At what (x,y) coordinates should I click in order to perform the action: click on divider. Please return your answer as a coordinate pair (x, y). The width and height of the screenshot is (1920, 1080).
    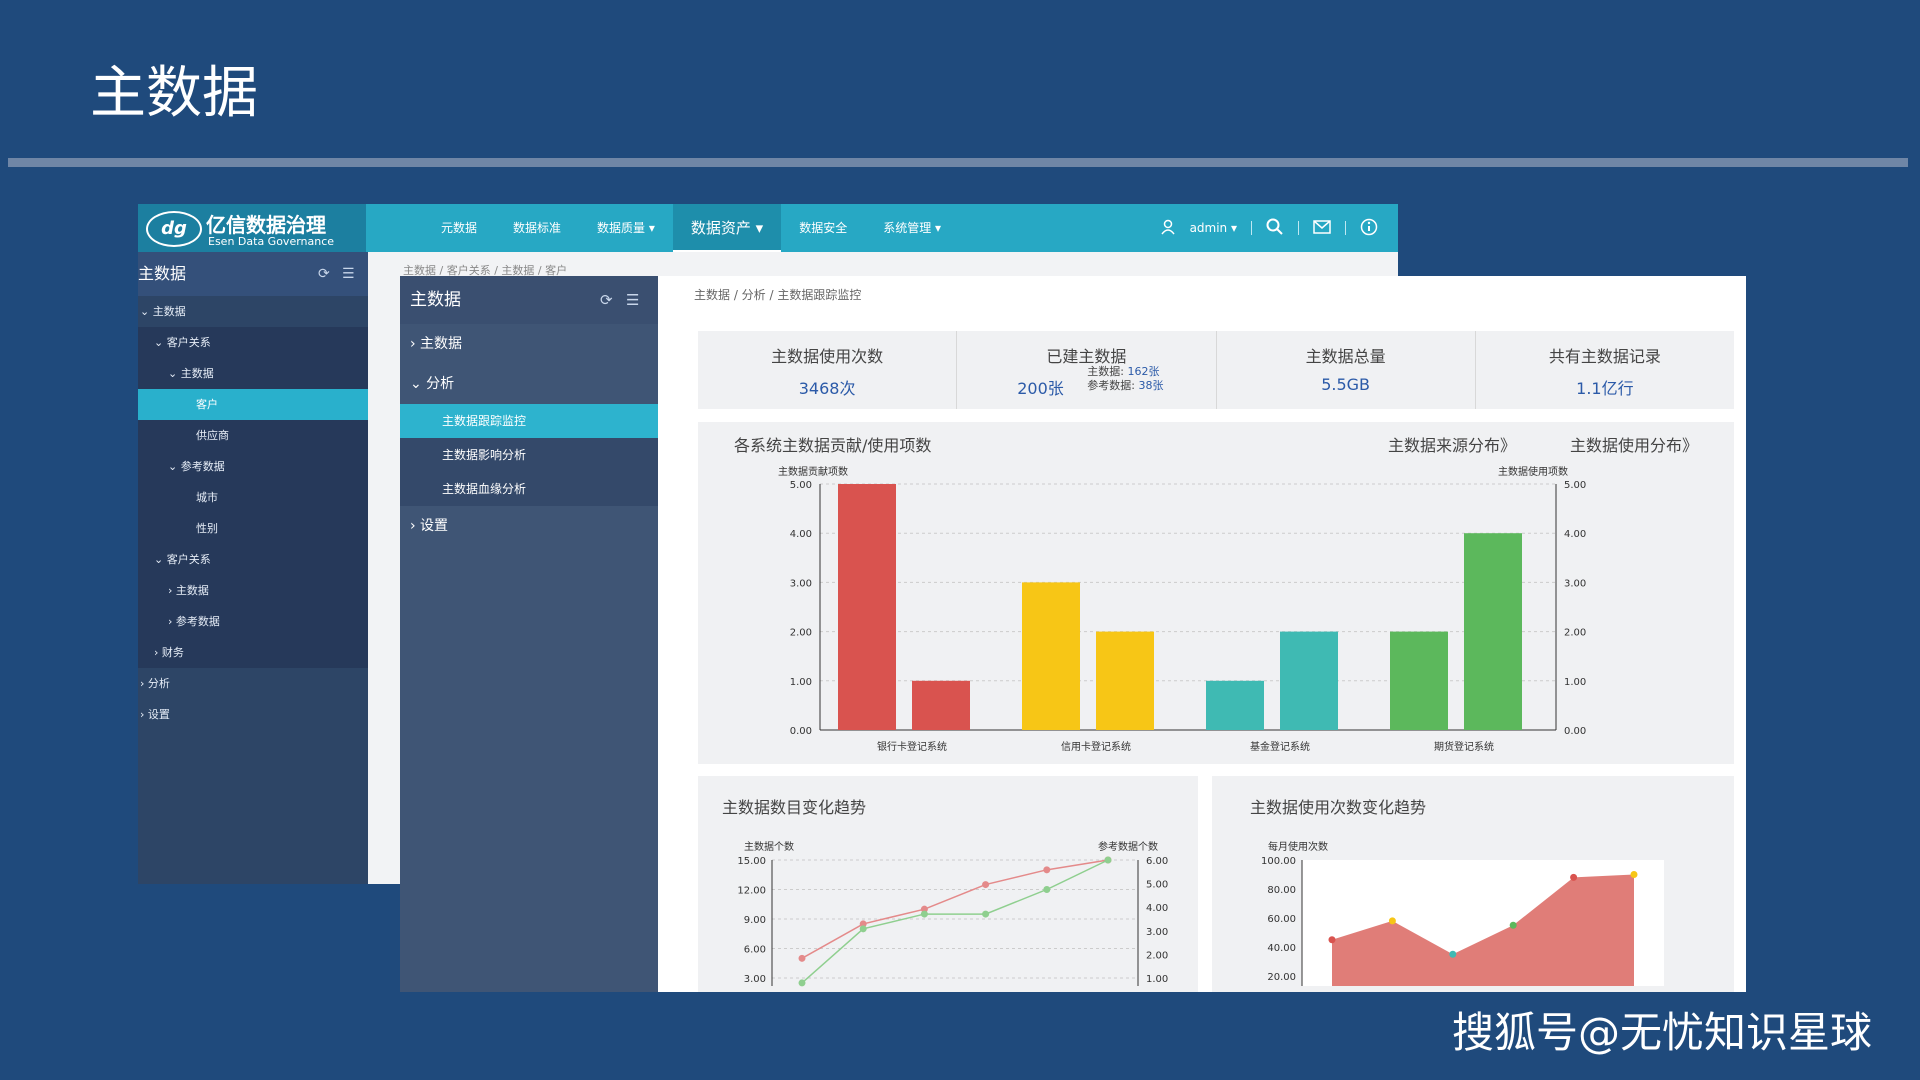
    Looking at the image, I should click on (1251, 228).